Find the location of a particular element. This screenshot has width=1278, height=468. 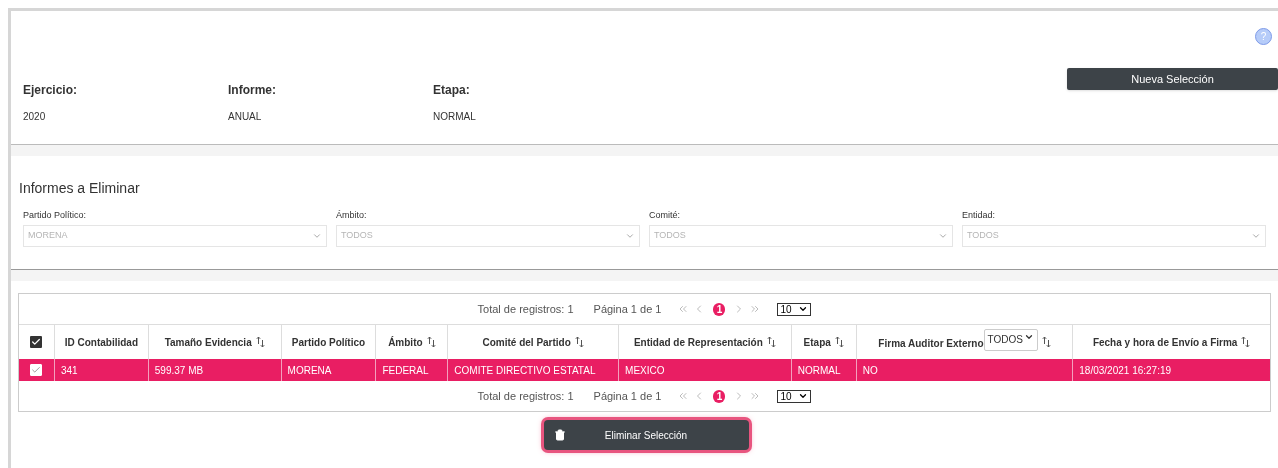

table-cell: 18/03/2021 16:27:19 is located at coordinates (1171, 370).